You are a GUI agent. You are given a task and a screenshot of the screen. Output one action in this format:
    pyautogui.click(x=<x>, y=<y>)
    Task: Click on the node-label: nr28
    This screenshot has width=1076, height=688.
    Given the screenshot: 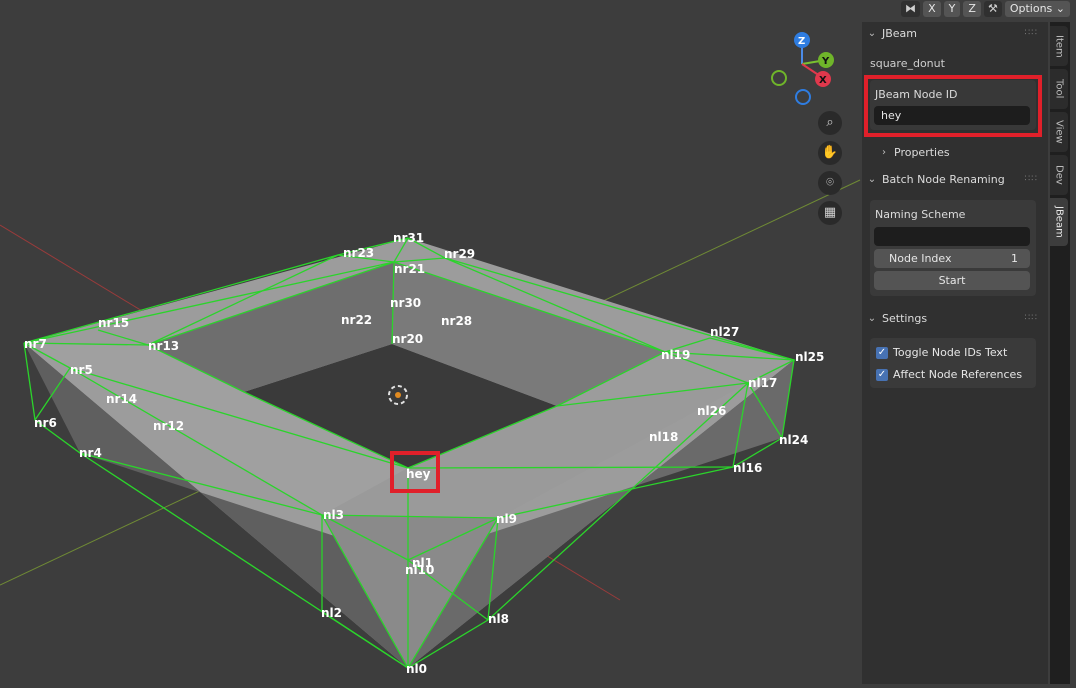 What is the action you would take?
    pyautogui.click(x=456, y=321)
    